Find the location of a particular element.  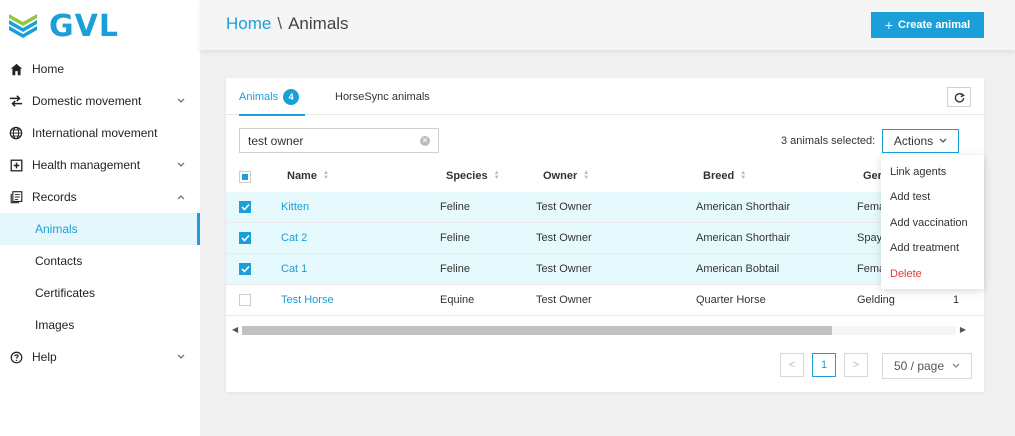

cell-species: Feline is located at coordinates (455, 207).